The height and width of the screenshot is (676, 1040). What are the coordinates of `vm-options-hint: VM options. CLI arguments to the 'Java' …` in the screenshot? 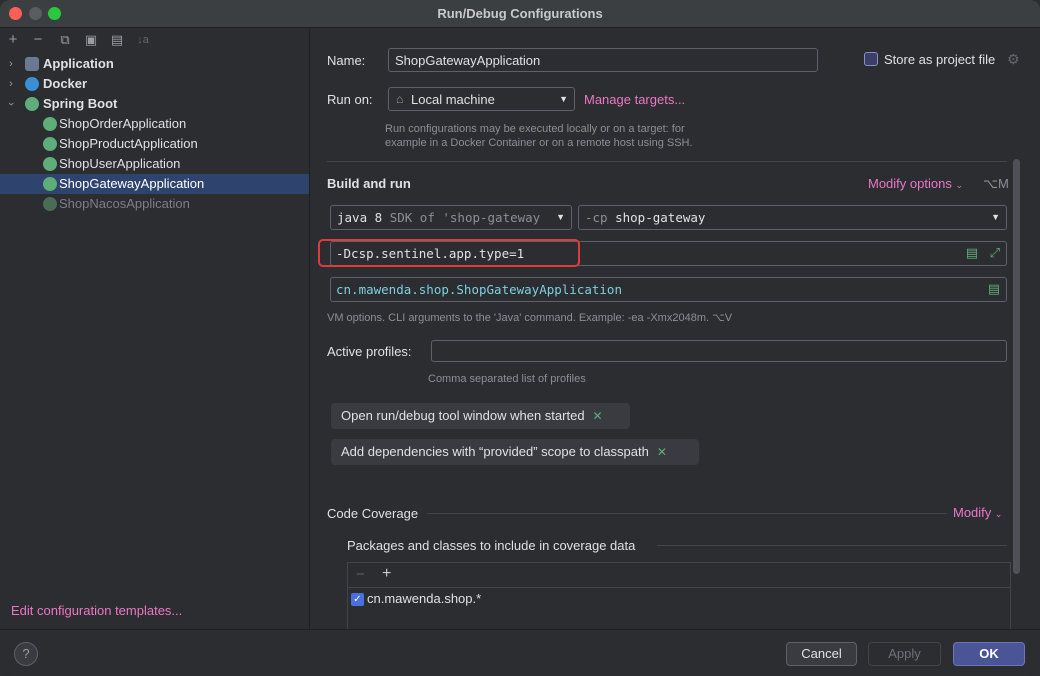 It's located at (530, 318).